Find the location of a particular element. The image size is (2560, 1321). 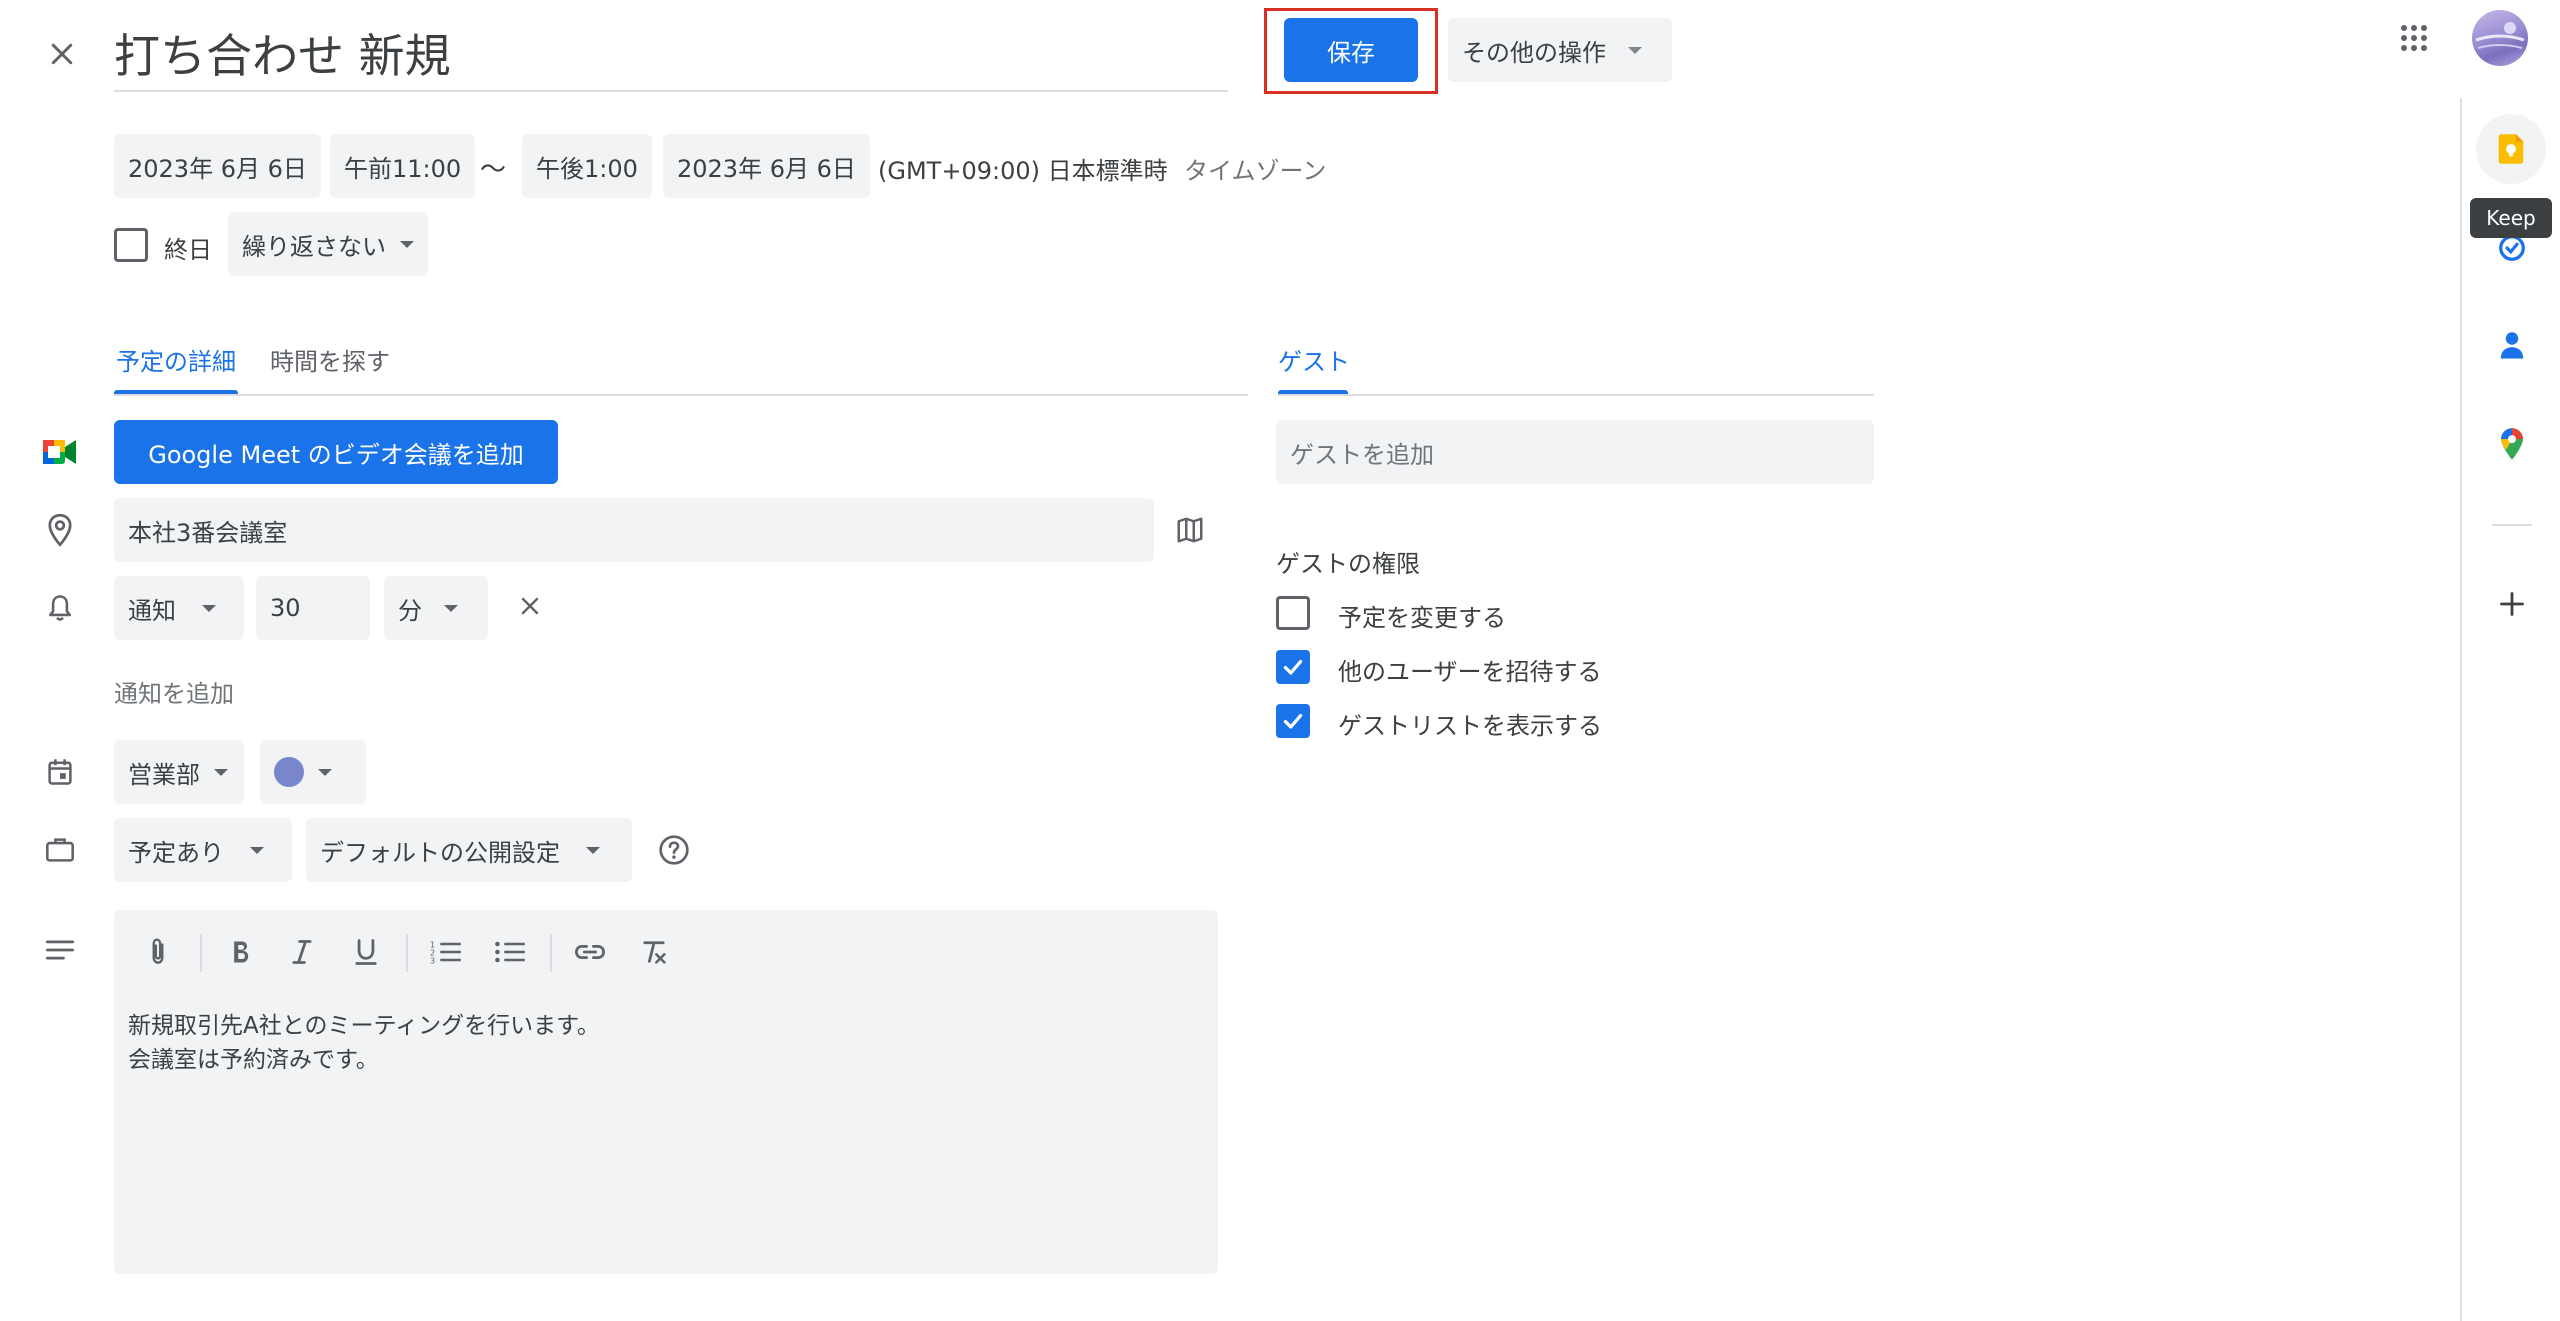

visibility: デフォルトの公開設定 is located at coordinates (440, 852).